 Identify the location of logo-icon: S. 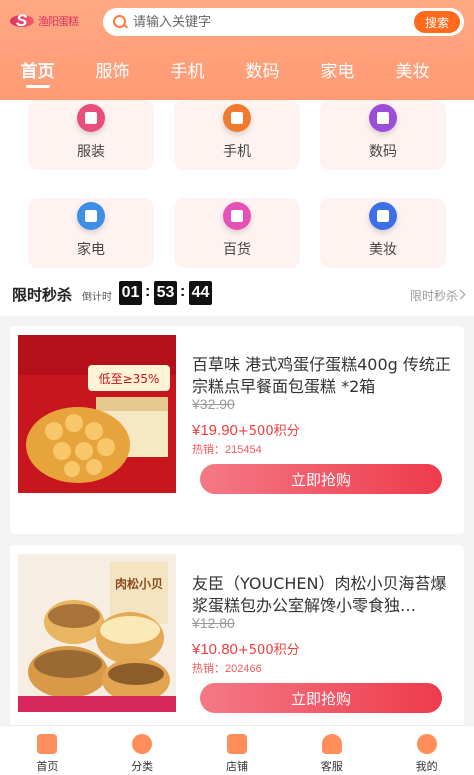
(22, 20).